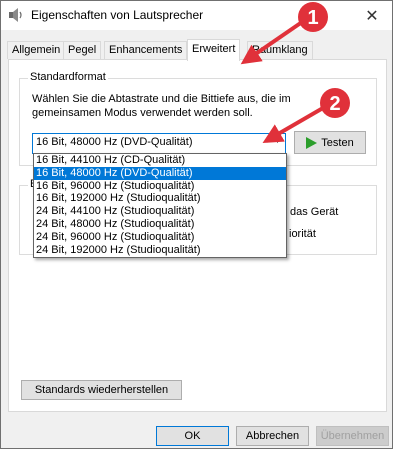  What do you see at coordinates (312, 142) in the screenshot?
I see `play-icon` at bounding box center [312, 142].